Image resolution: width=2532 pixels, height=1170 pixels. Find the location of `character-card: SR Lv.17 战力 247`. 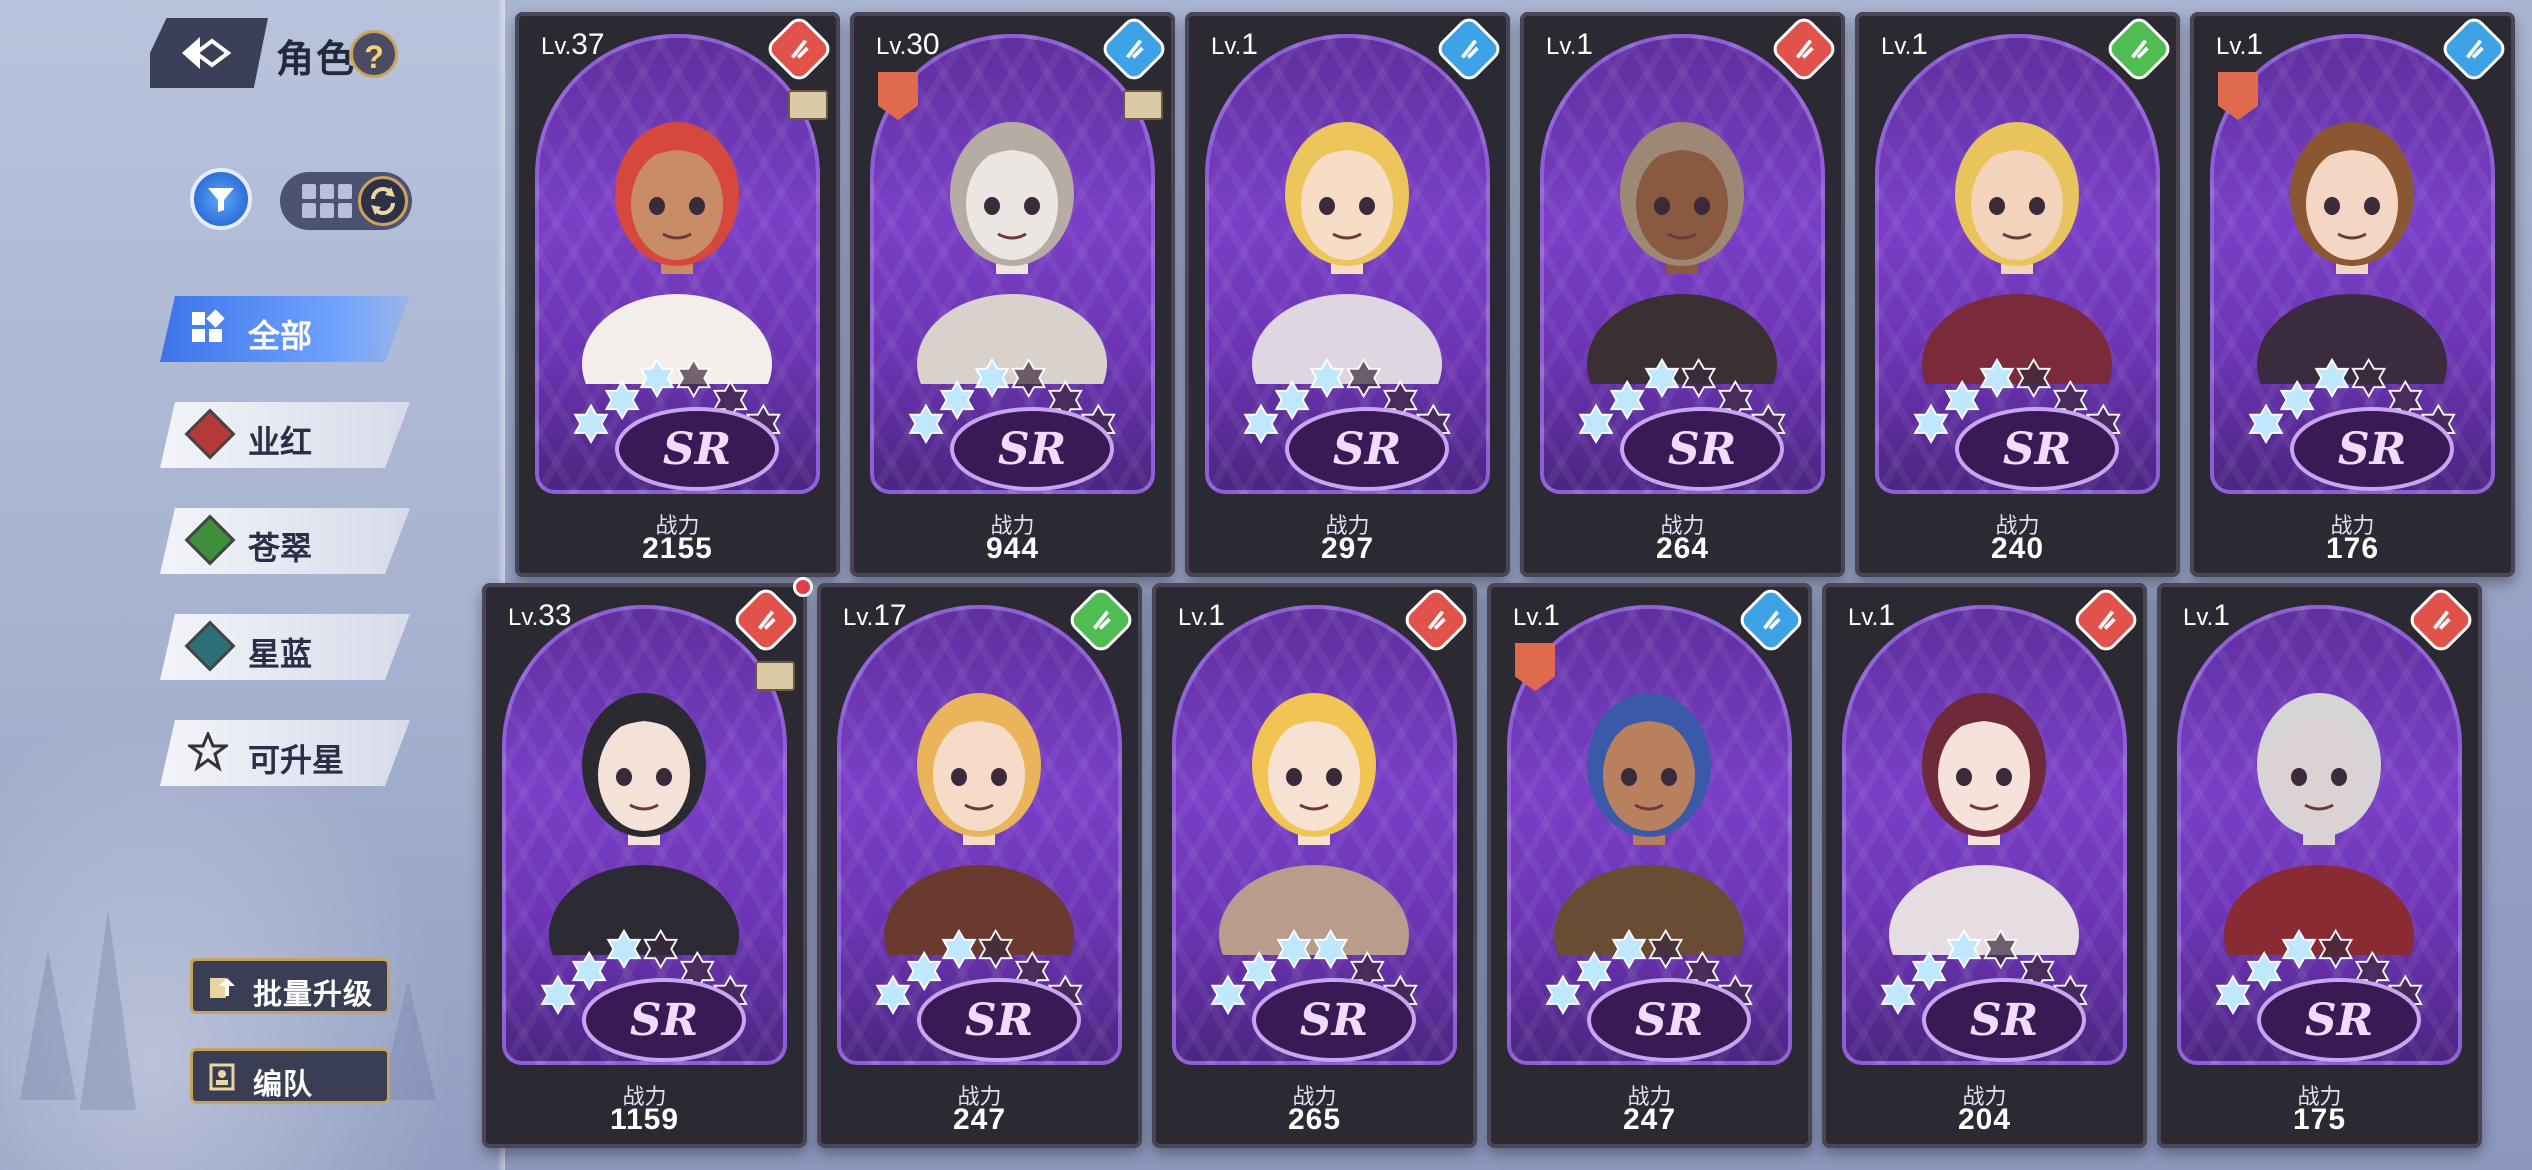

character-card: SR Lv.17 战力 247 is located at coordinates (979, 865).